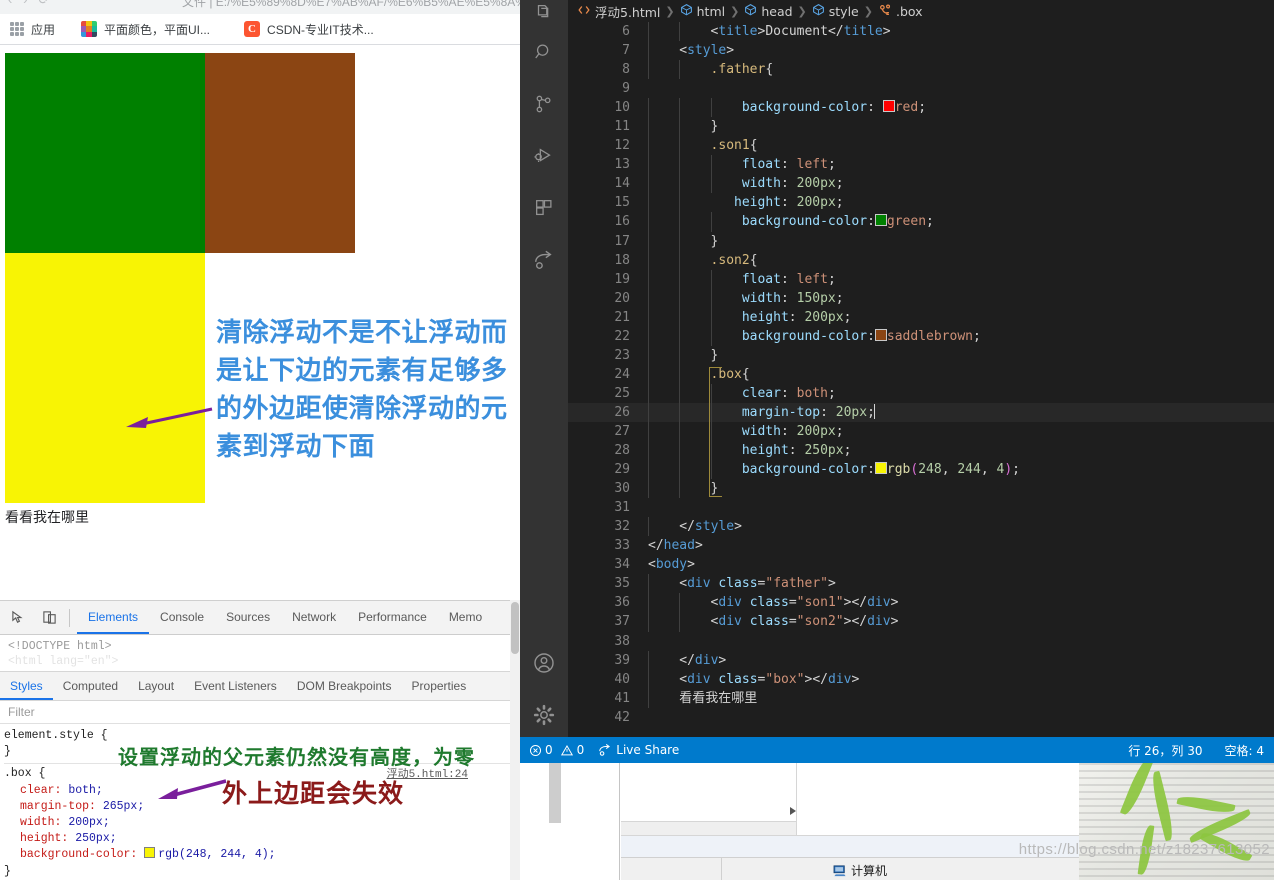 This screenshot has height=880, width=1274. What do you see at coordinates (49, 618) in the screenshot?
I see `device-toolbar-icon` at bounding box center [49, 618].